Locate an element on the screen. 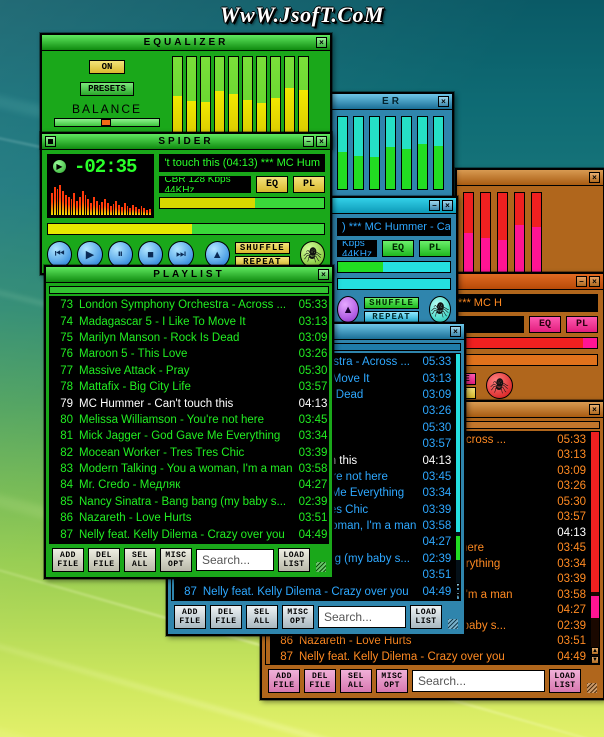 The height and width of the screenshot is (737, 604). previous-button: ⏮ is located at coordinates (60, 254).